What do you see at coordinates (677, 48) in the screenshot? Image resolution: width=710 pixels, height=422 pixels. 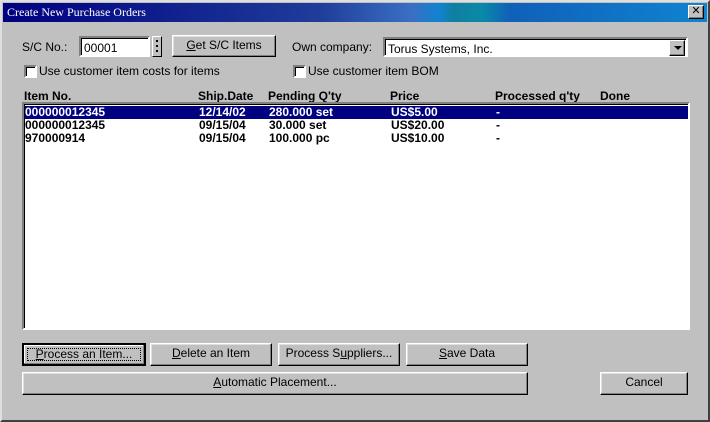 I see `chevron-down-icon` at bounding box center [677, 48].